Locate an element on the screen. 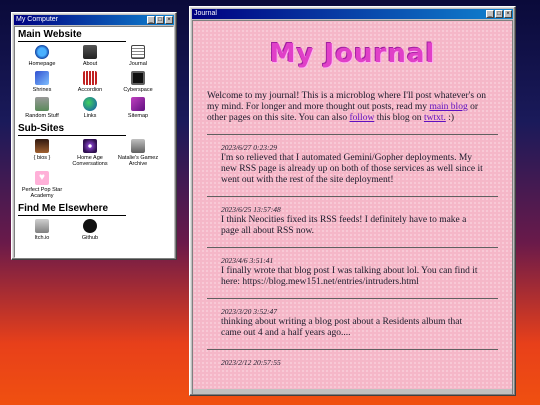  section-heading-sub-sites: Sub-Sites is located at coordinates (72, 129).